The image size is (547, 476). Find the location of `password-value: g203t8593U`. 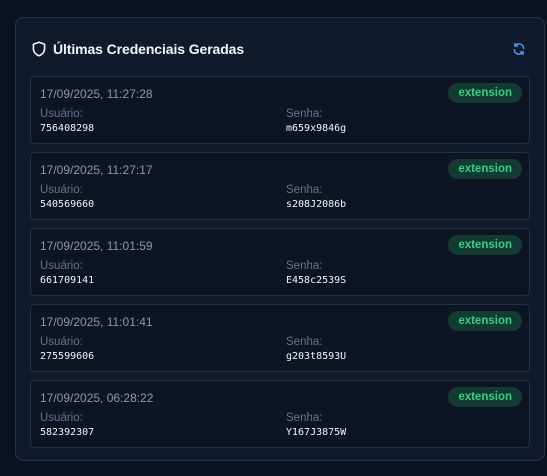

password-value: g203t8593U is located at coordinates (316, 356).